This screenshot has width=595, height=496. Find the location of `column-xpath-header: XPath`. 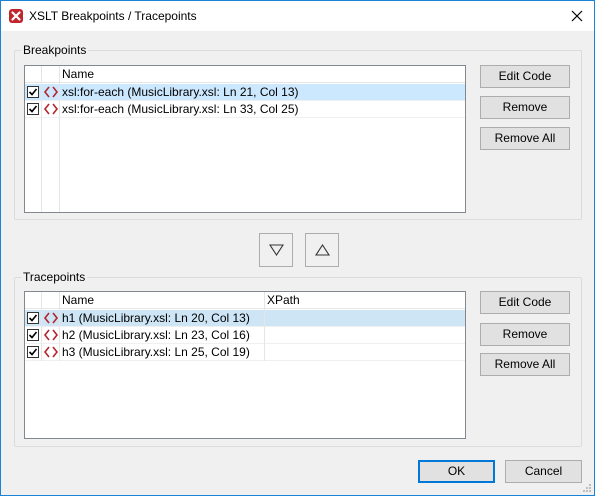

column-xpath-header: XPath is located at coordinates (365, 300).